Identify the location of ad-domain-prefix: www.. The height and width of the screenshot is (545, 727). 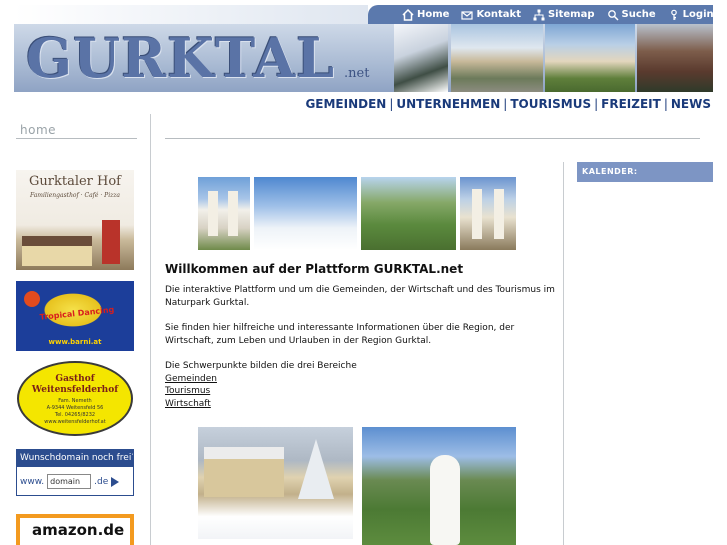
(32, 481).